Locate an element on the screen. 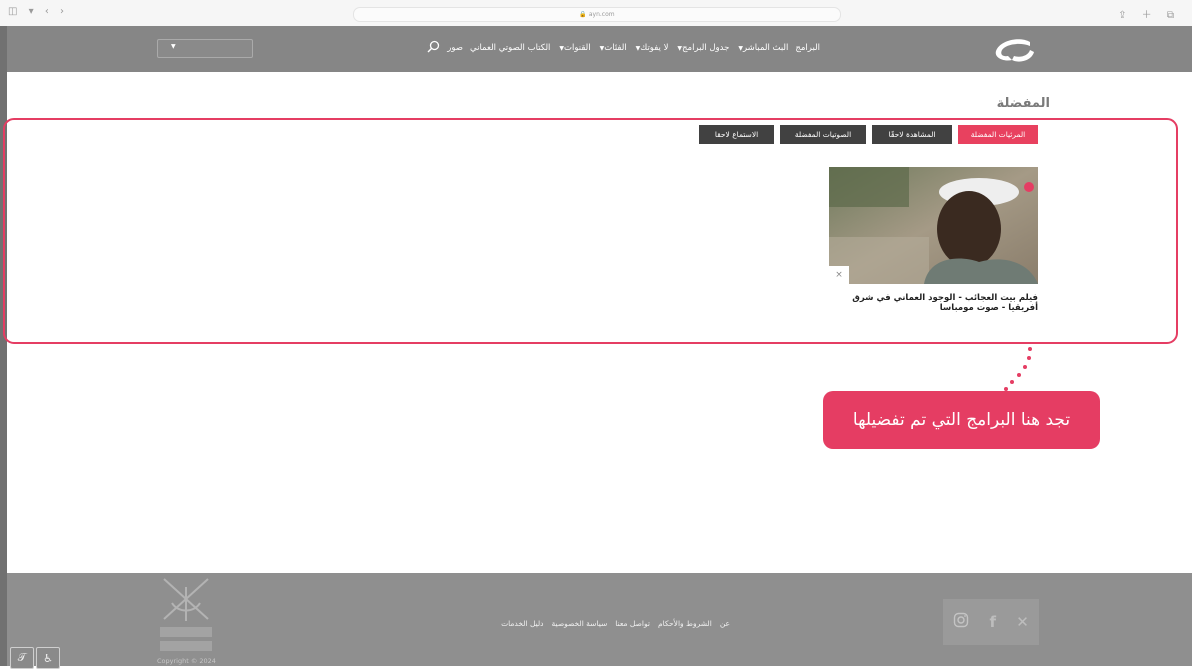 The width and height of the screenshot is (1192, 669). social-links: f ✕ is located at coordinates (991, 622).